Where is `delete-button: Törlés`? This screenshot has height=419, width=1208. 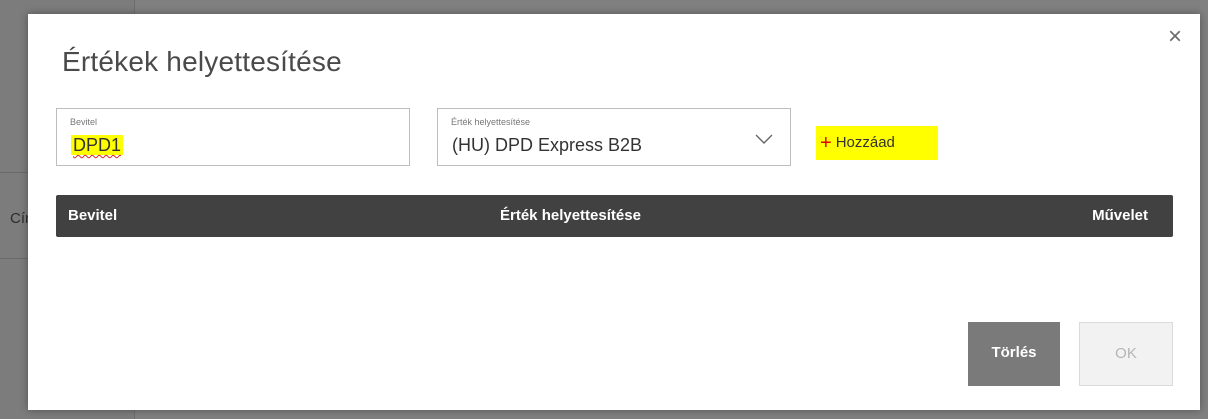 delete-button: Törlés is located at coordinates (1014, 354).